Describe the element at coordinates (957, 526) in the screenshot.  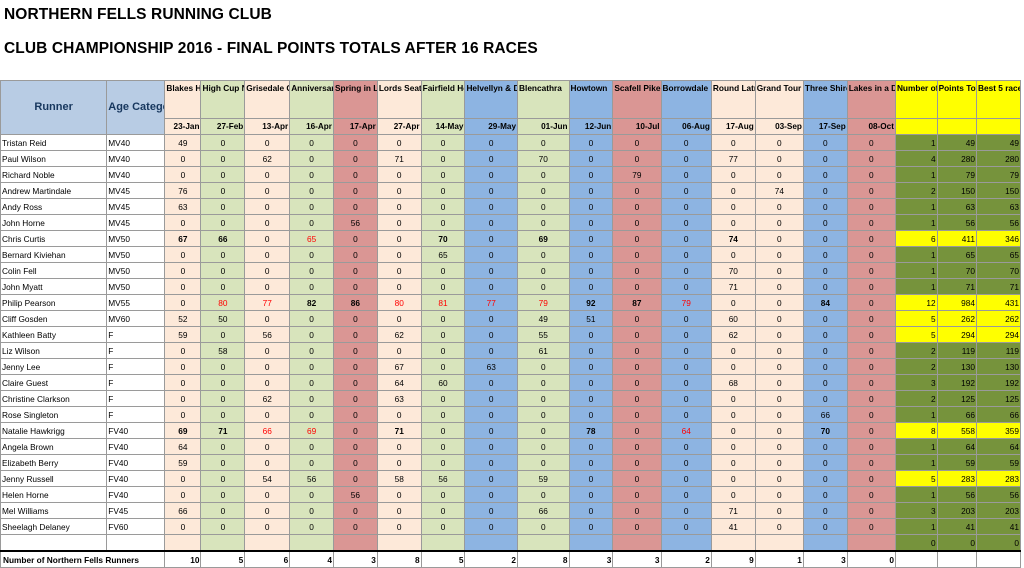
I see `points-total: 41` at that location.